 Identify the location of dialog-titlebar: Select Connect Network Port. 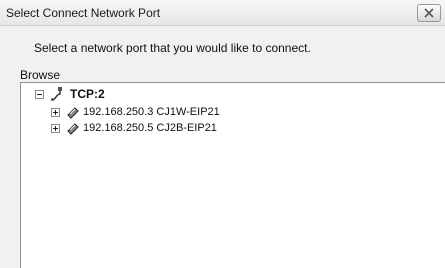
(222, 13).